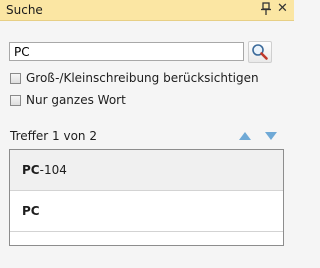 This screenshot has height=268, width=320. I want to click on case-sensitive-label: Groß-/Kleinschreibung berücksichtigen, so click(142, 78).